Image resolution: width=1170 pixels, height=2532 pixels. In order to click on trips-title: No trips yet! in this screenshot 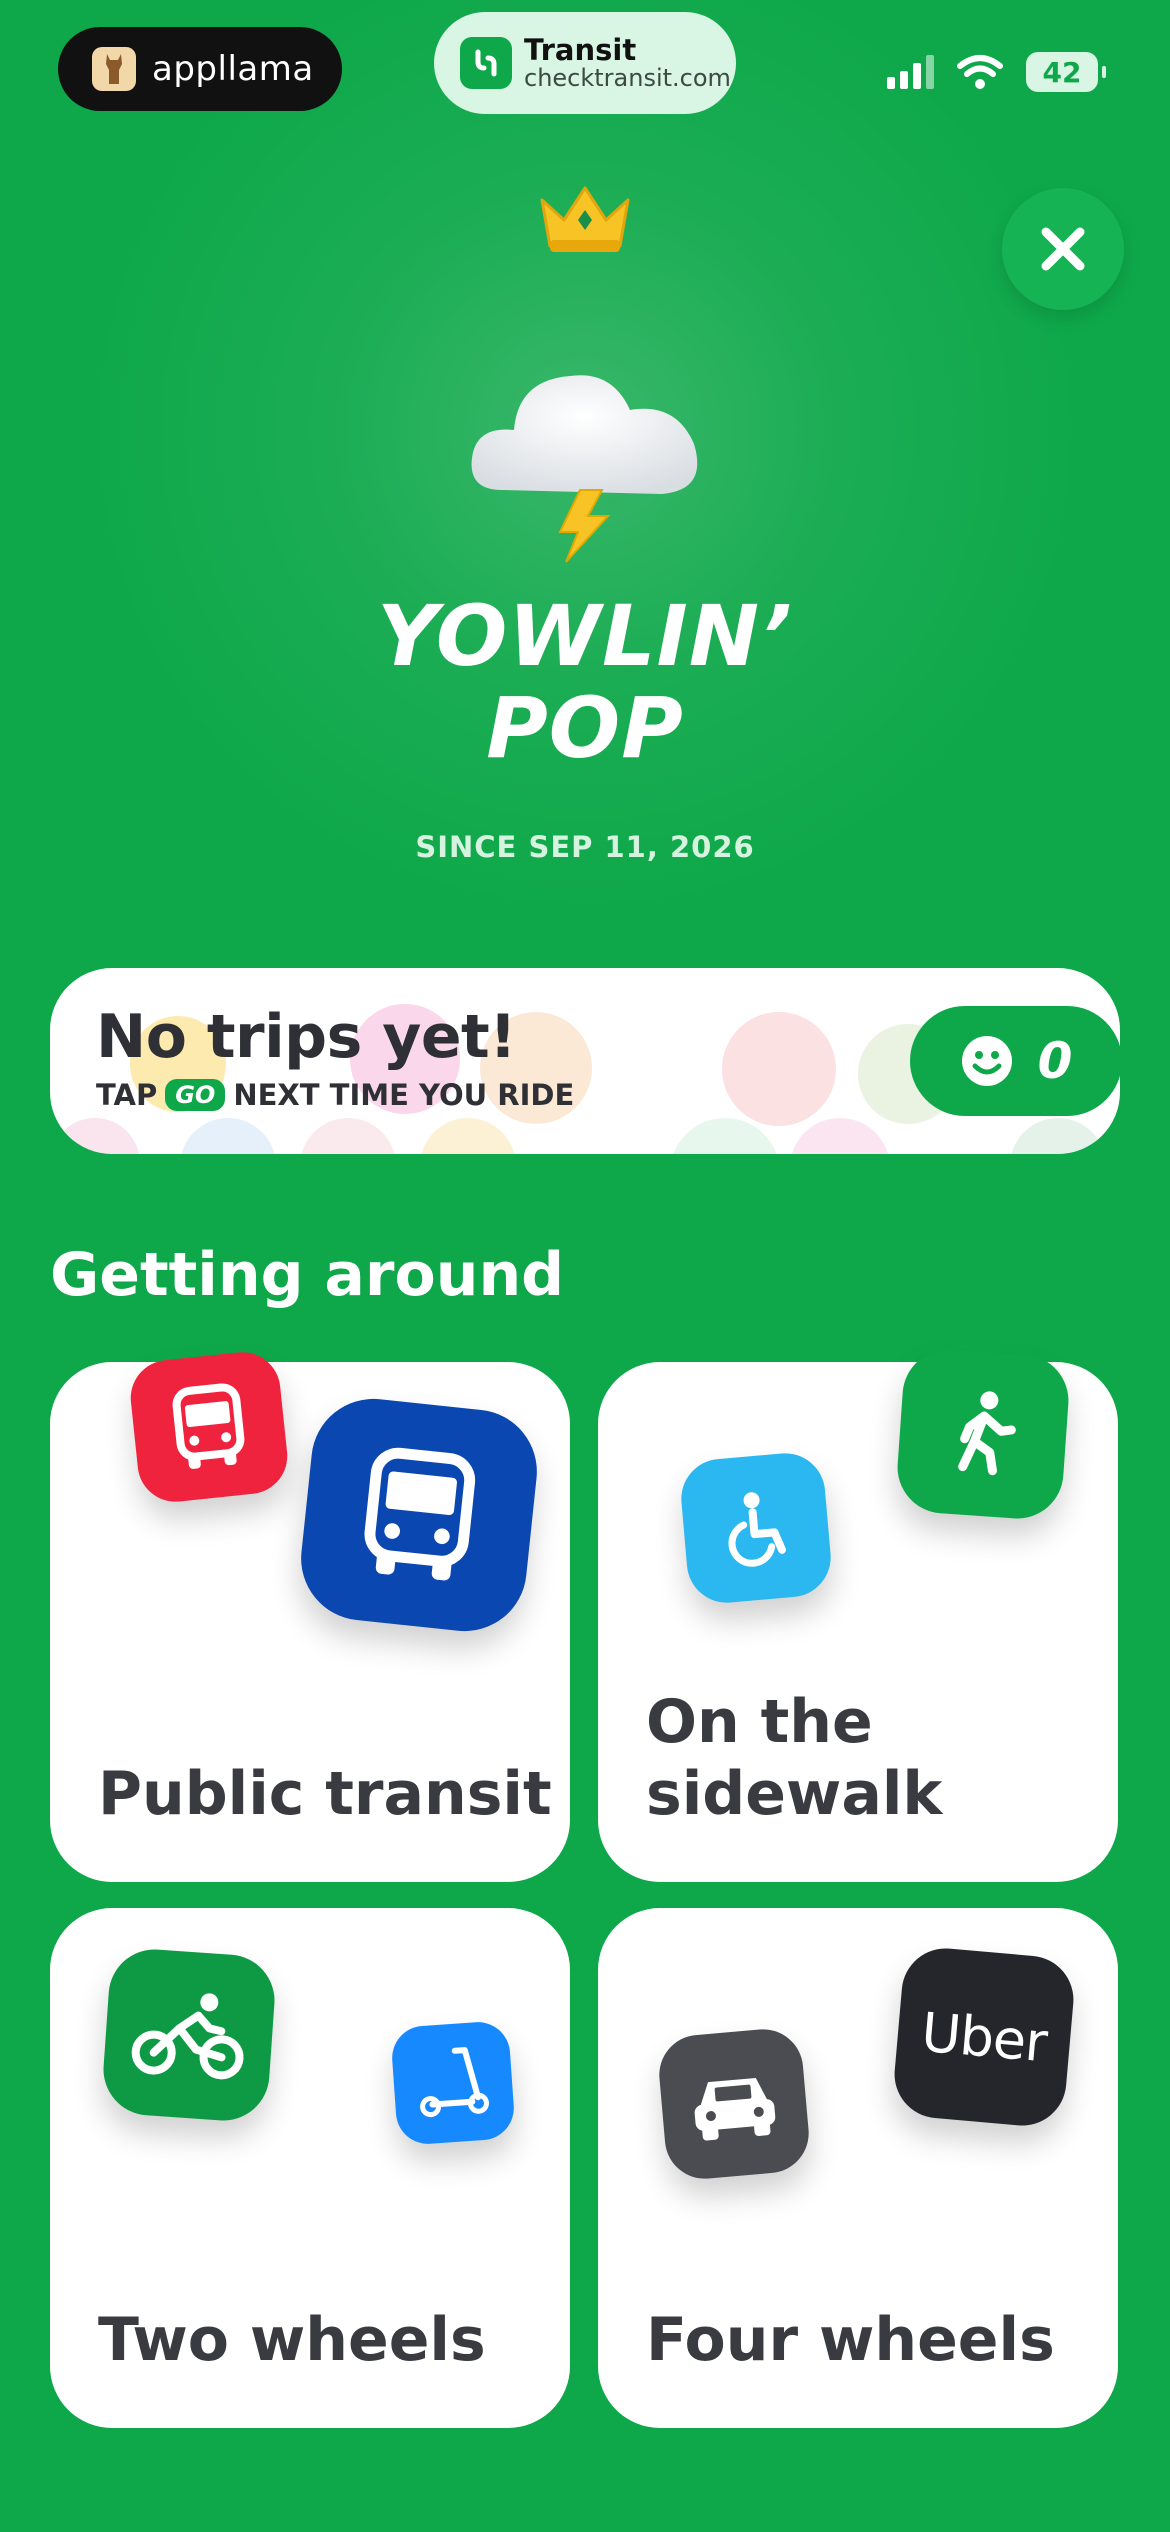, I will do `click(306, 1037)`.